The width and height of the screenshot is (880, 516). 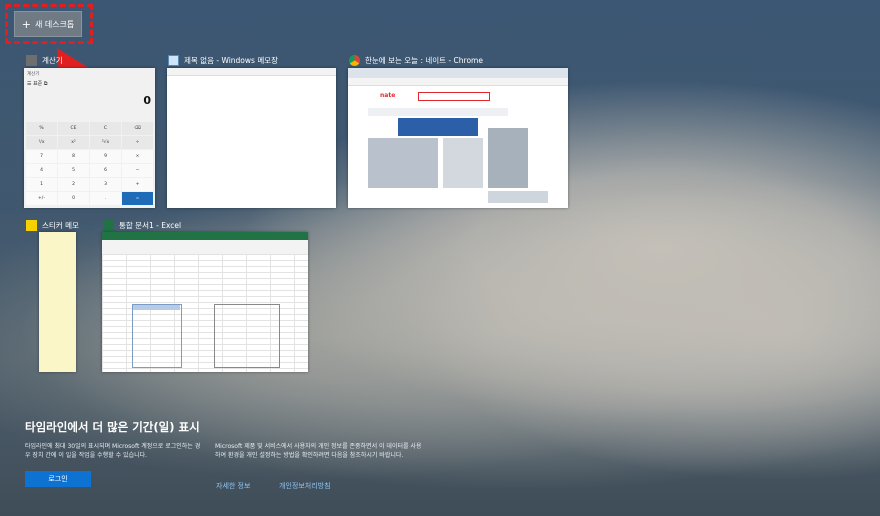 What do you see at coordinates (454, 96) in the screenshot?
I see `search-box` at bounding box center [454, 96].